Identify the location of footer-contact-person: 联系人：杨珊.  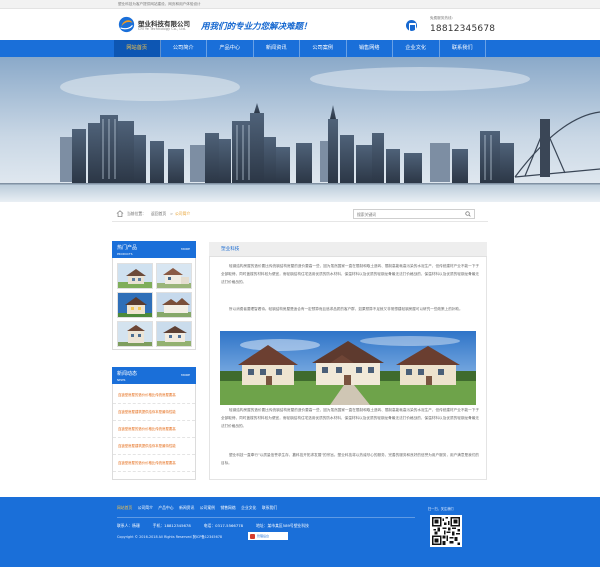
(128, 525).